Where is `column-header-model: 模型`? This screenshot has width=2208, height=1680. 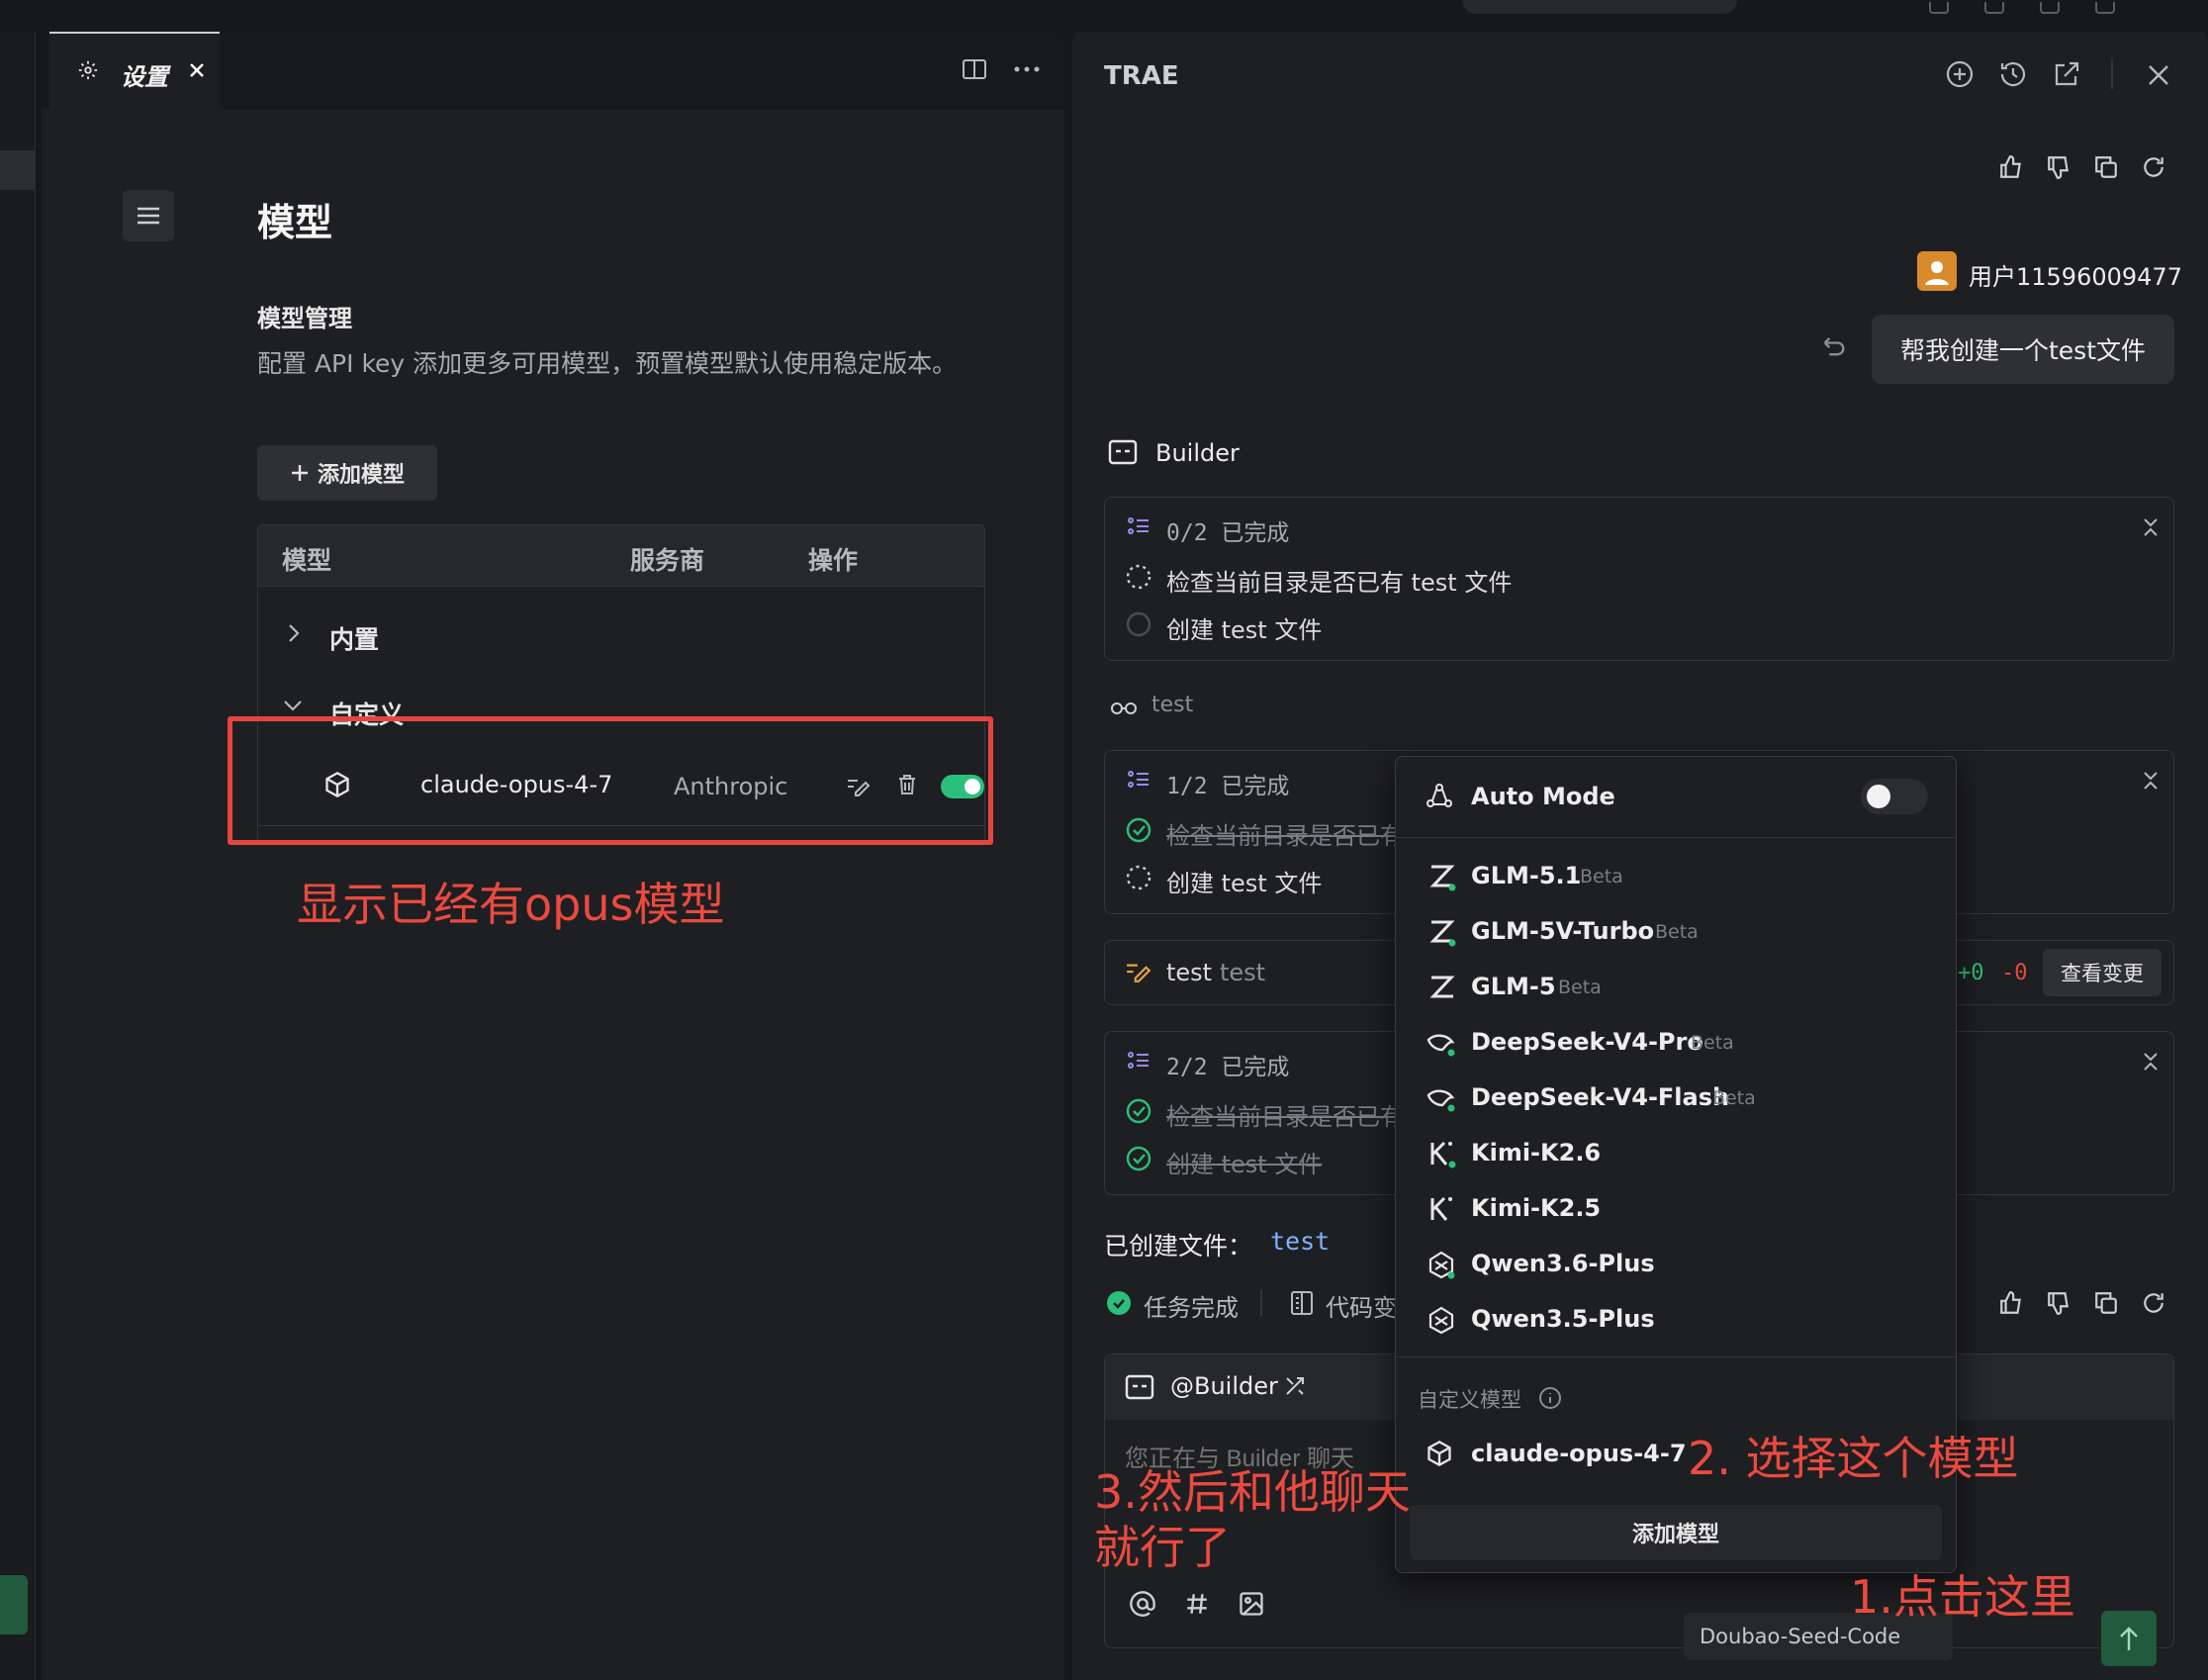
column-header-model: 模型 is located at coordinates (307, 560).